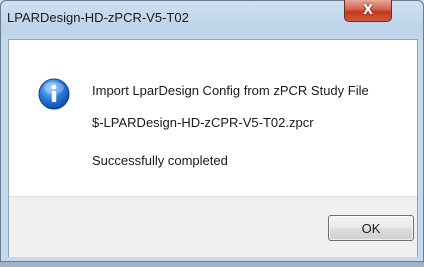  Describe the element at coordinates (98, 17) in the screenshot. I see `window-title: LPARDesign-HD-zPCR-V5-T02` at that location.